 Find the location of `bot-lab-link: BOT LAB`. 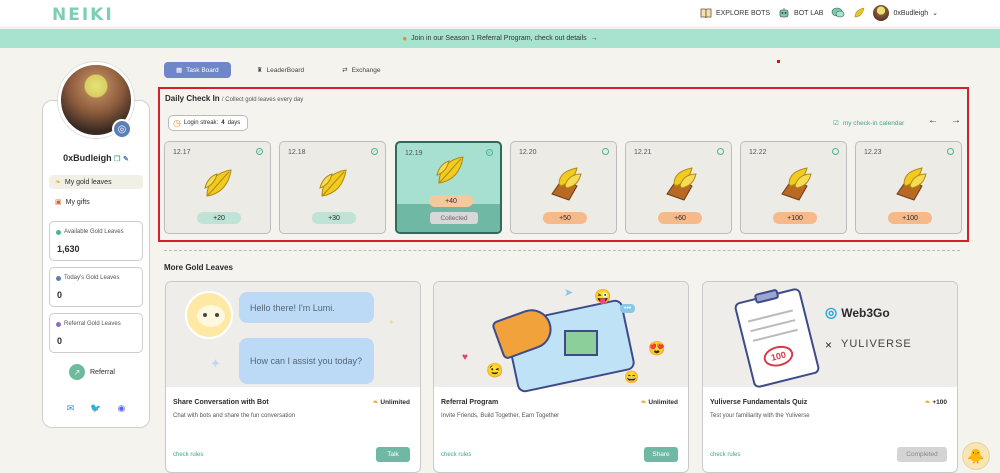

bot-lab-link: BOT LAB is located at coordinates (800, 13).